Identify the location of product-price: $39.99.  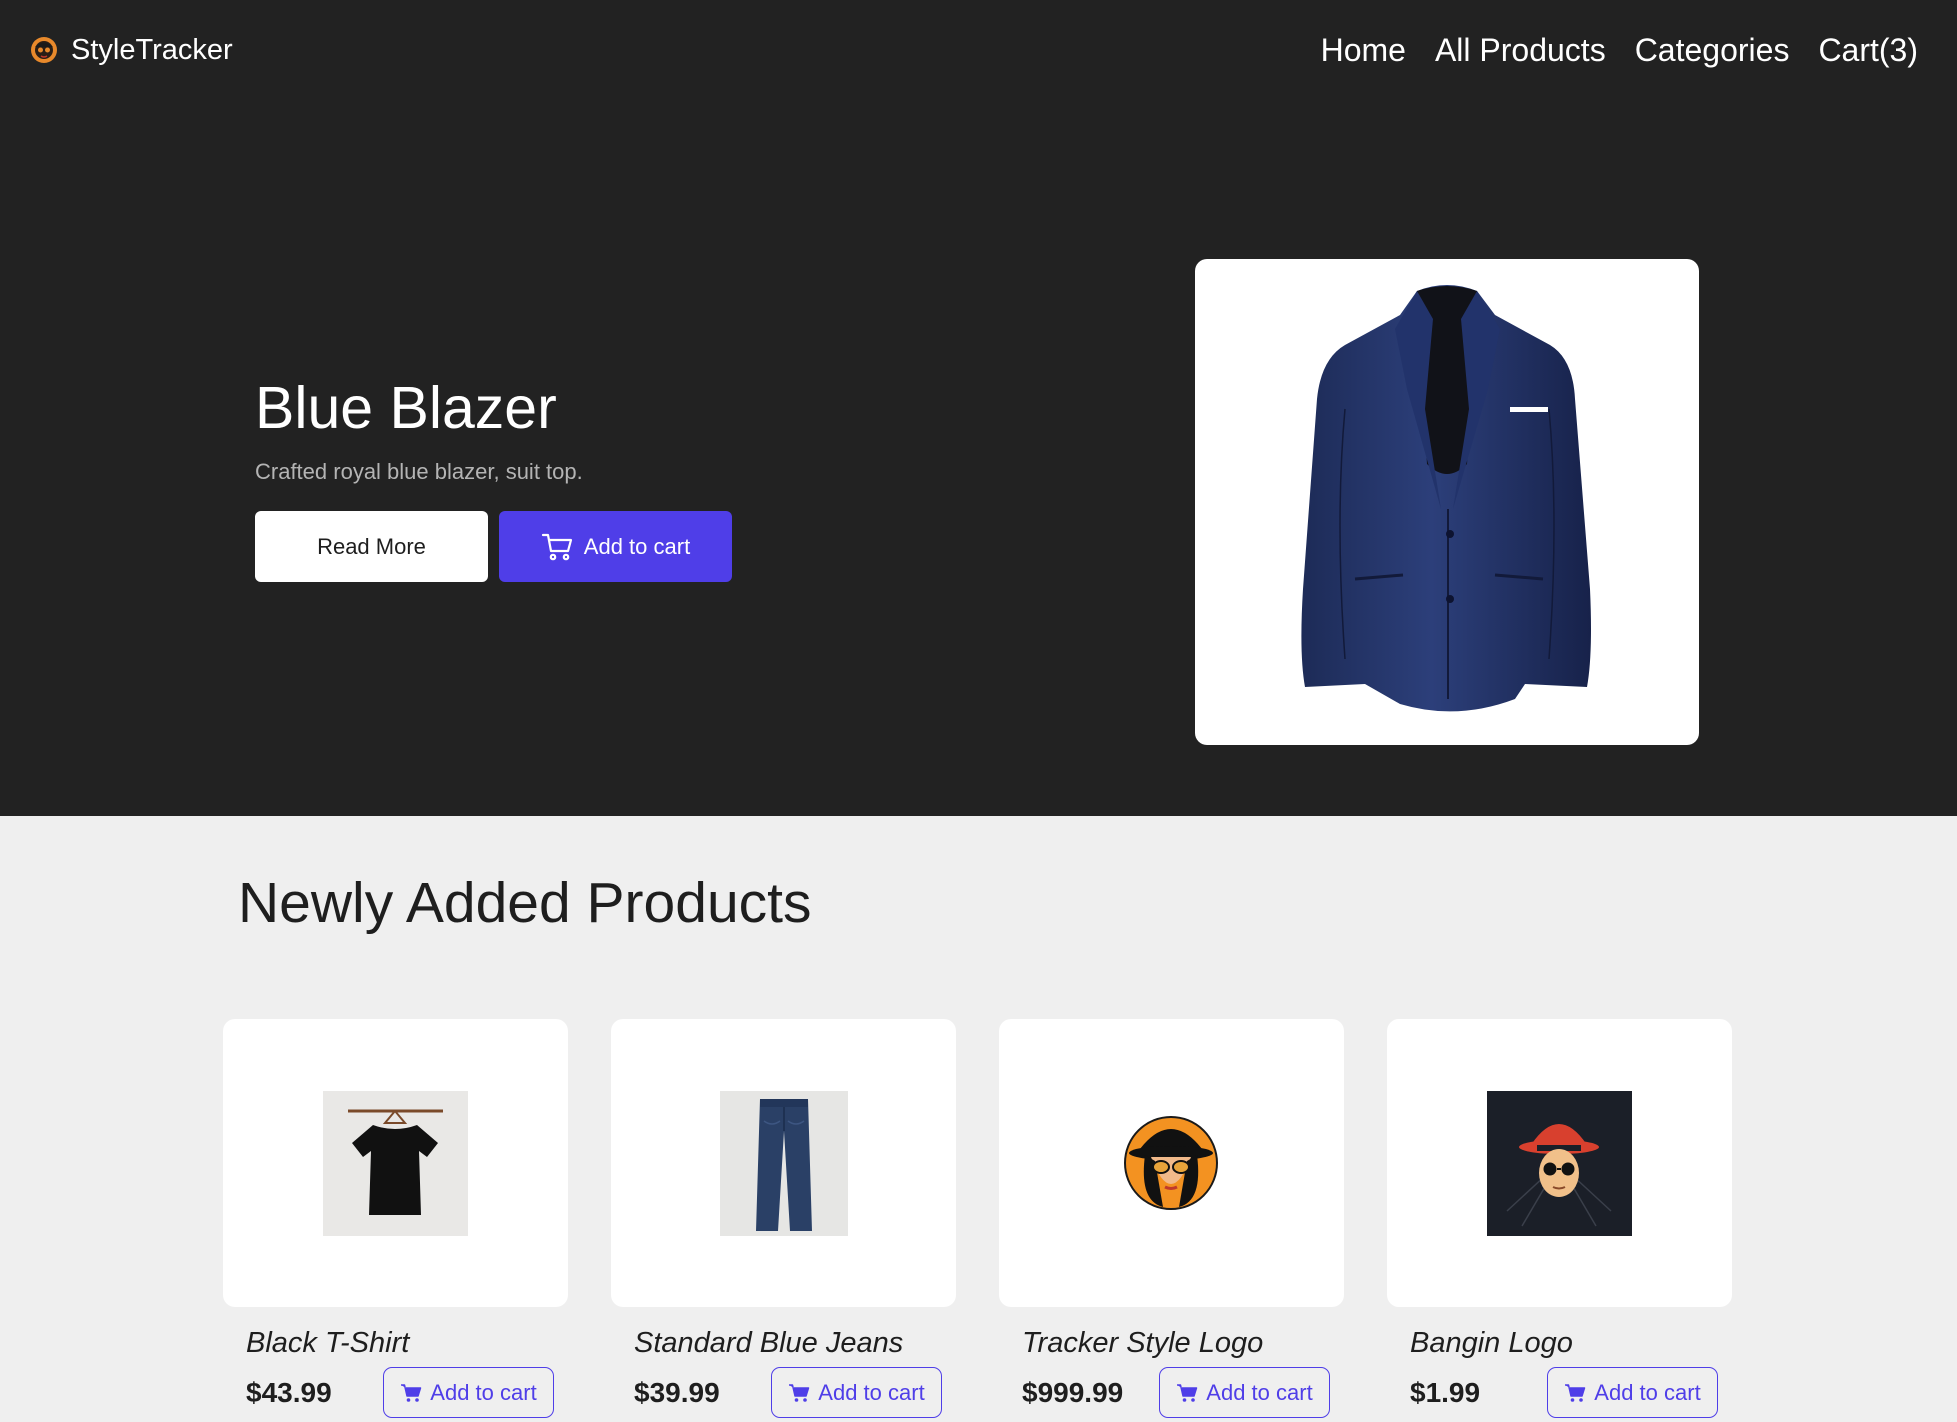
(677, 1392).